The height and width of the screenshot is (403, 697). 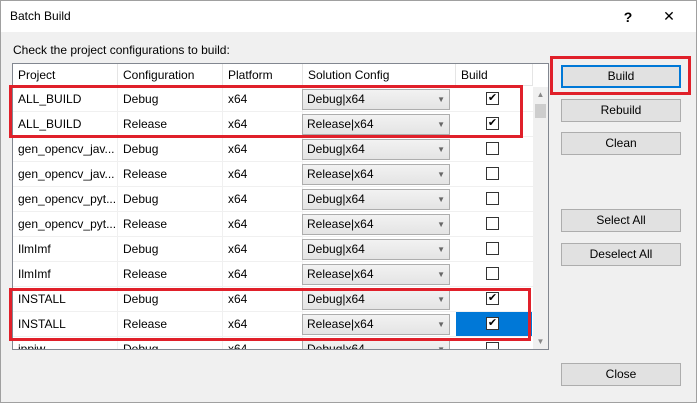 I want to click on table-row: INSTALL Debug x64 Debug|x64 ▼ ✔, so click(x=273, y=299).